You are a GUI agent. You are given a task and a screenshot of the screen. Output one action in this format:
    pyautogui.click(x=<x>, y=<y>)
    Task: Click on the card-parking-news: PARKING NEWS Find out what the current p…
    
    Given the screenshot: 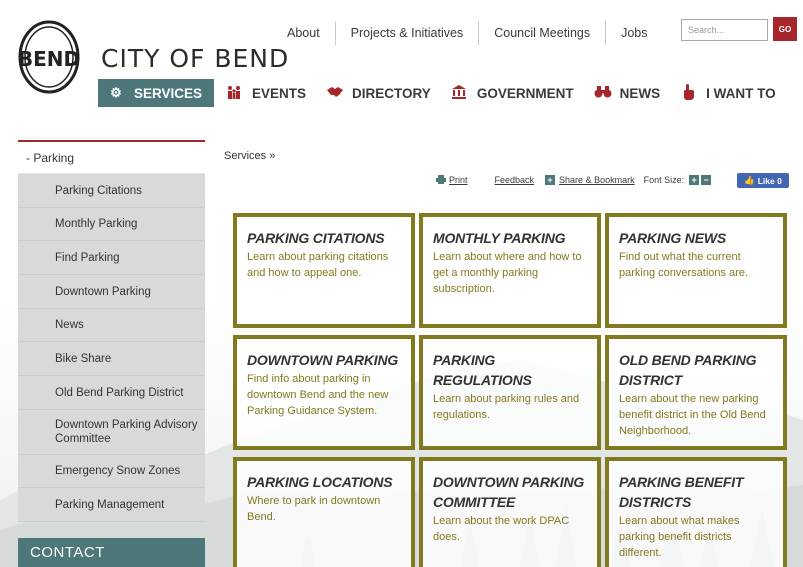 What is the action you would take?
    pyautogui.click(x=696, y=270)
    